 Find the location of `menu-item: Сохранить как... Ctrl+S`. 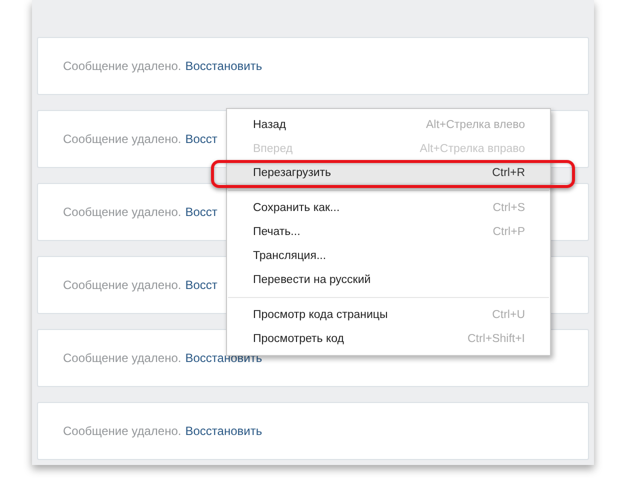

menu-item: Сохранить как... Ctrl+S is located at coordinates (388, 208).